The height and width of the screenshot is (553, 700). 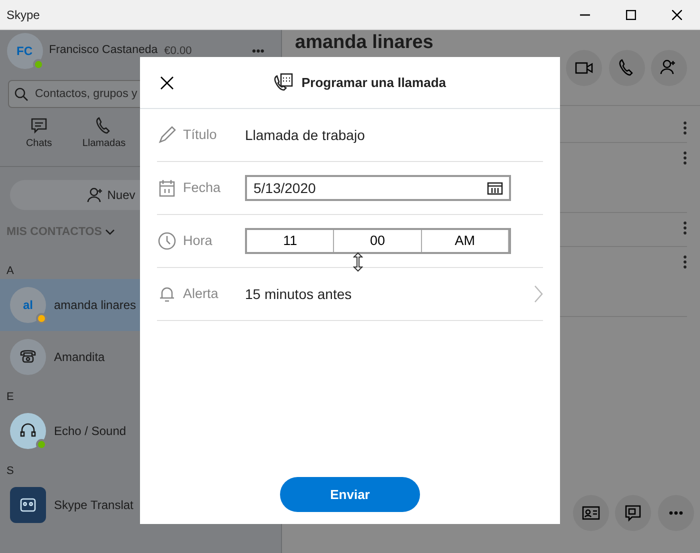 What do you see at coordinates (364, 43) in the screenshot?
I see `chat-title: amanda linares` at bounding box center [364, 43].